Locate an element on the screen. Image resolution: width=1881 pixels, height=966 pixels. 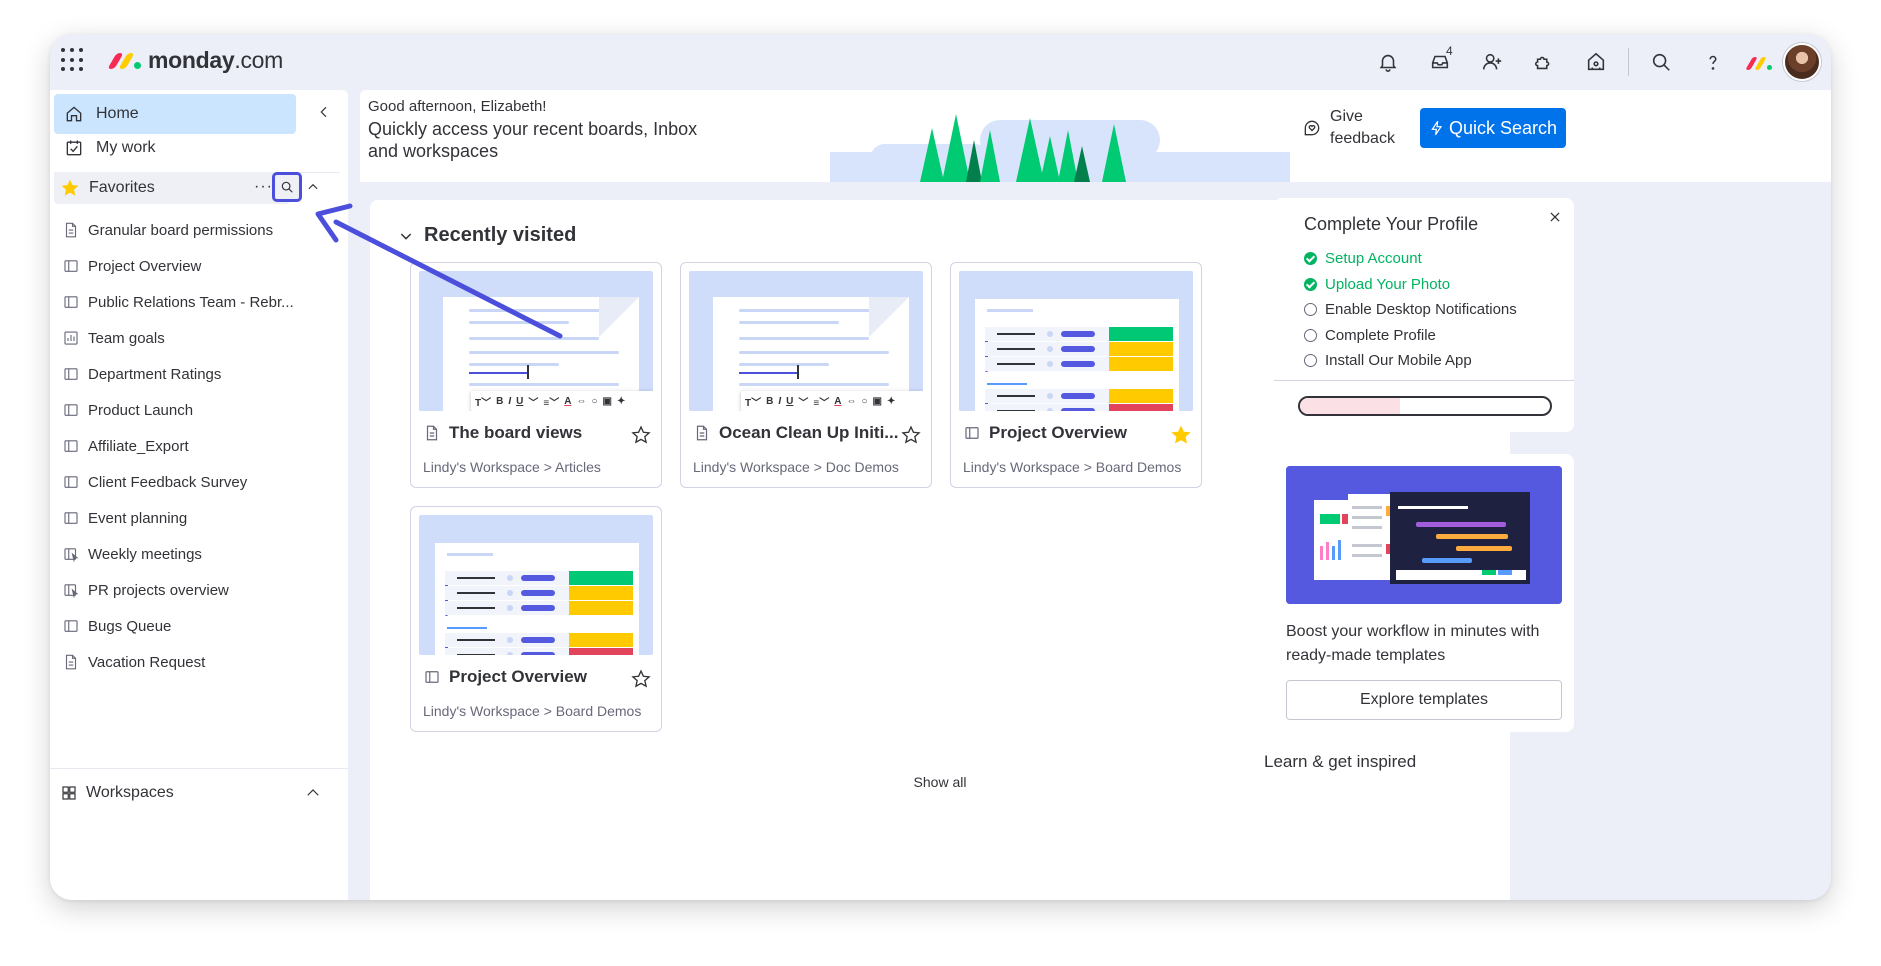
chevron-up-icon is located at coordinates (313, 793).